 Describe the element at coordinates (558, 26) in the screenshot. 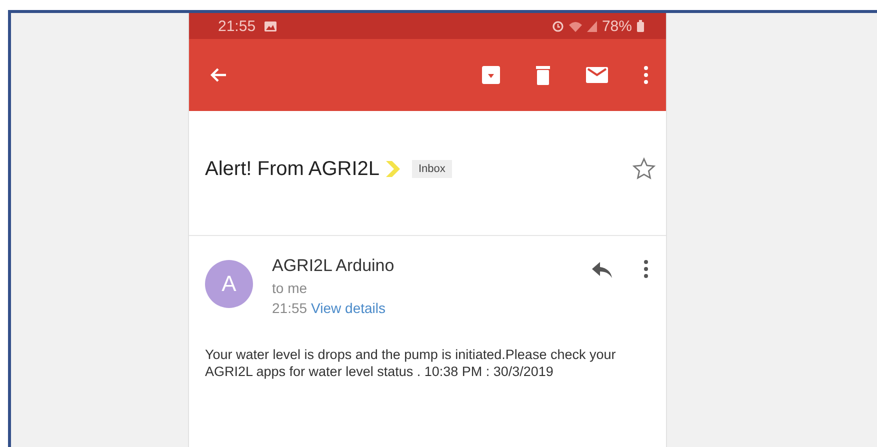

I see `alarm-icon` at that location.